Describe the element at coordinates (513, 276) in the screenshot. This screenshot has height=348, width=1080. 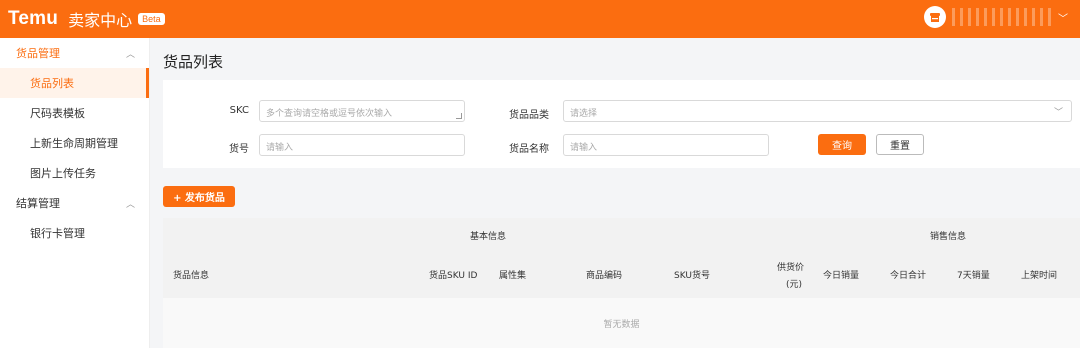
I see `column-header: 属性集` at that location.